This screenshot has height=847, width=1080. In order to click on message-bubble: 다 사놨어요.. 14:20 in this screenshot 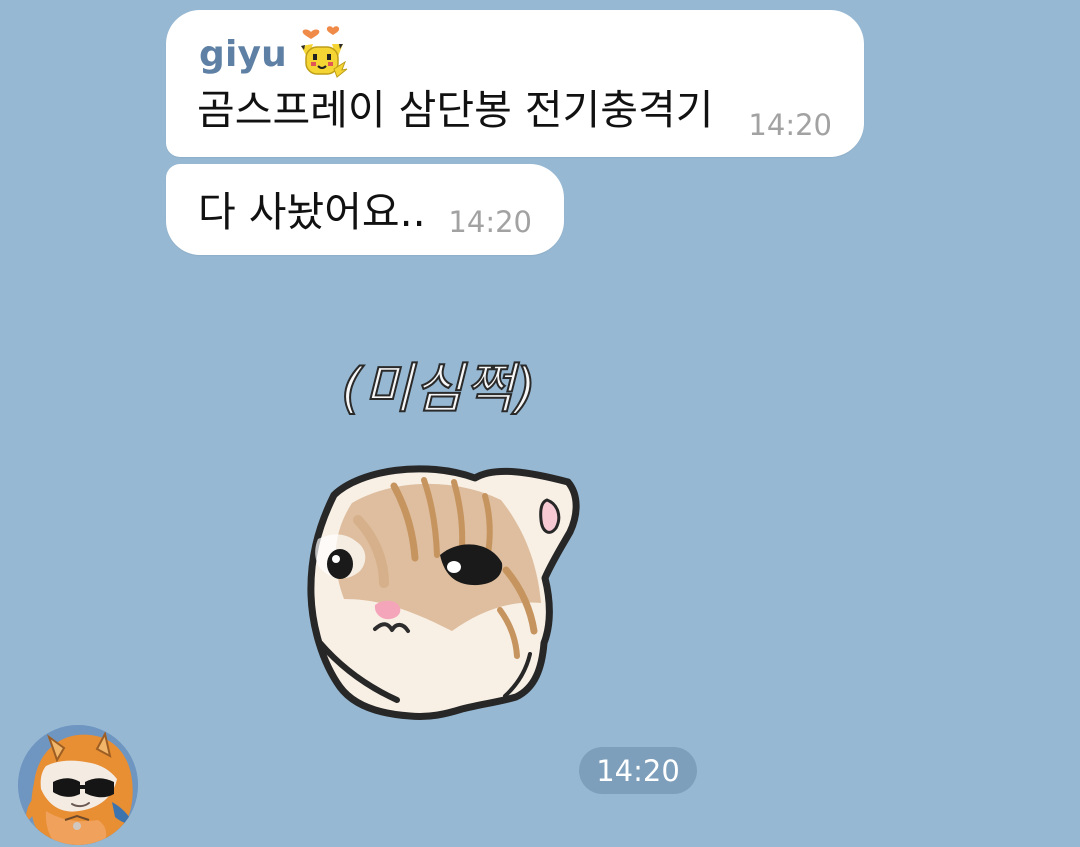, I will do `click(365, 209)`.